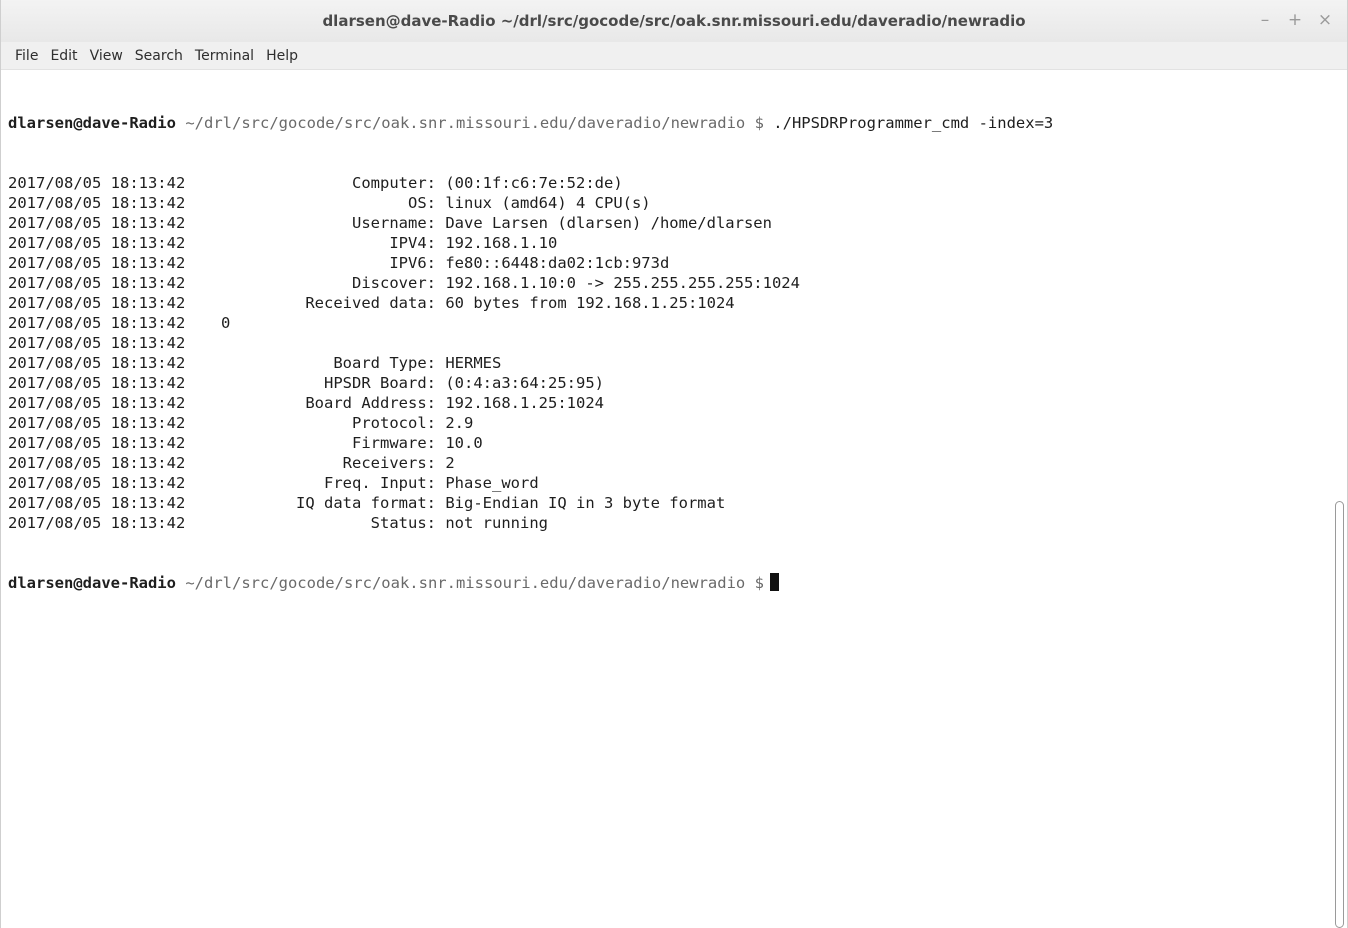 The height and width of the screenshot is (928, 1348). What do you see at coordinates (394, 443) in the screenshot?
I see `log-key: Firmware:` at bounding box center [394, 443].